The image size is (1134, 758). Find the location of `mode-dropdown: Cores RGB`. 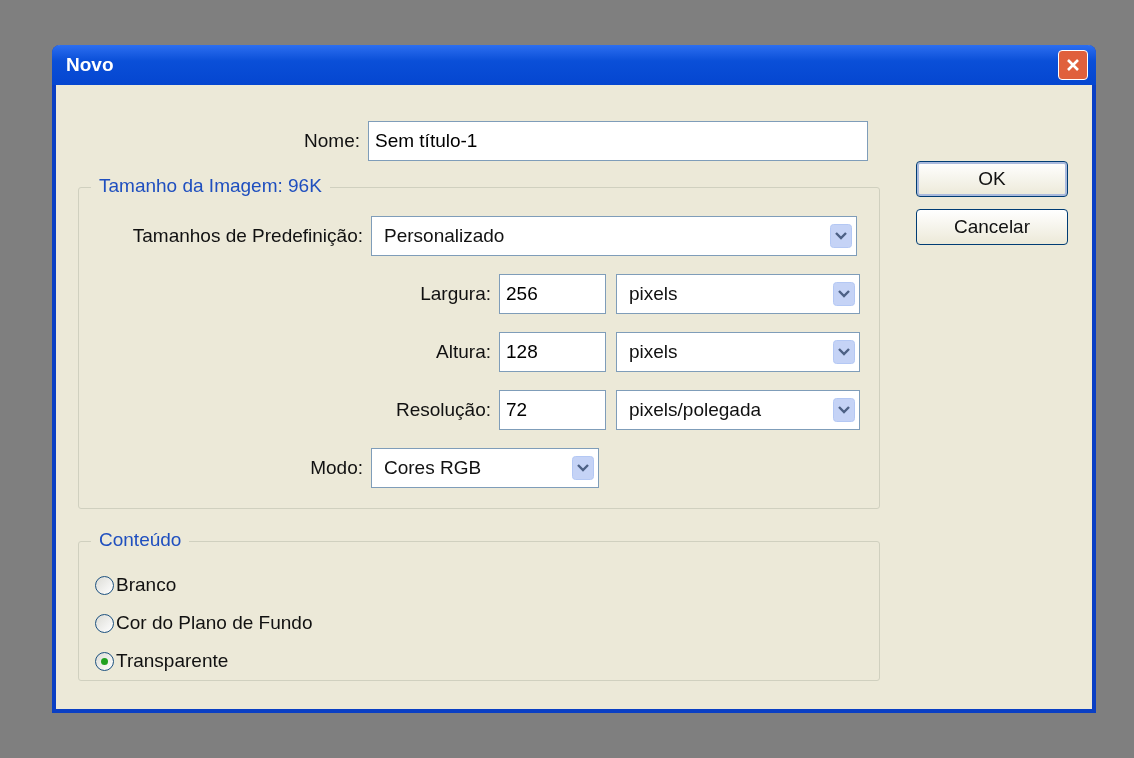

mode-dropdown: Cores RGB is located at coordinates (485, 468).